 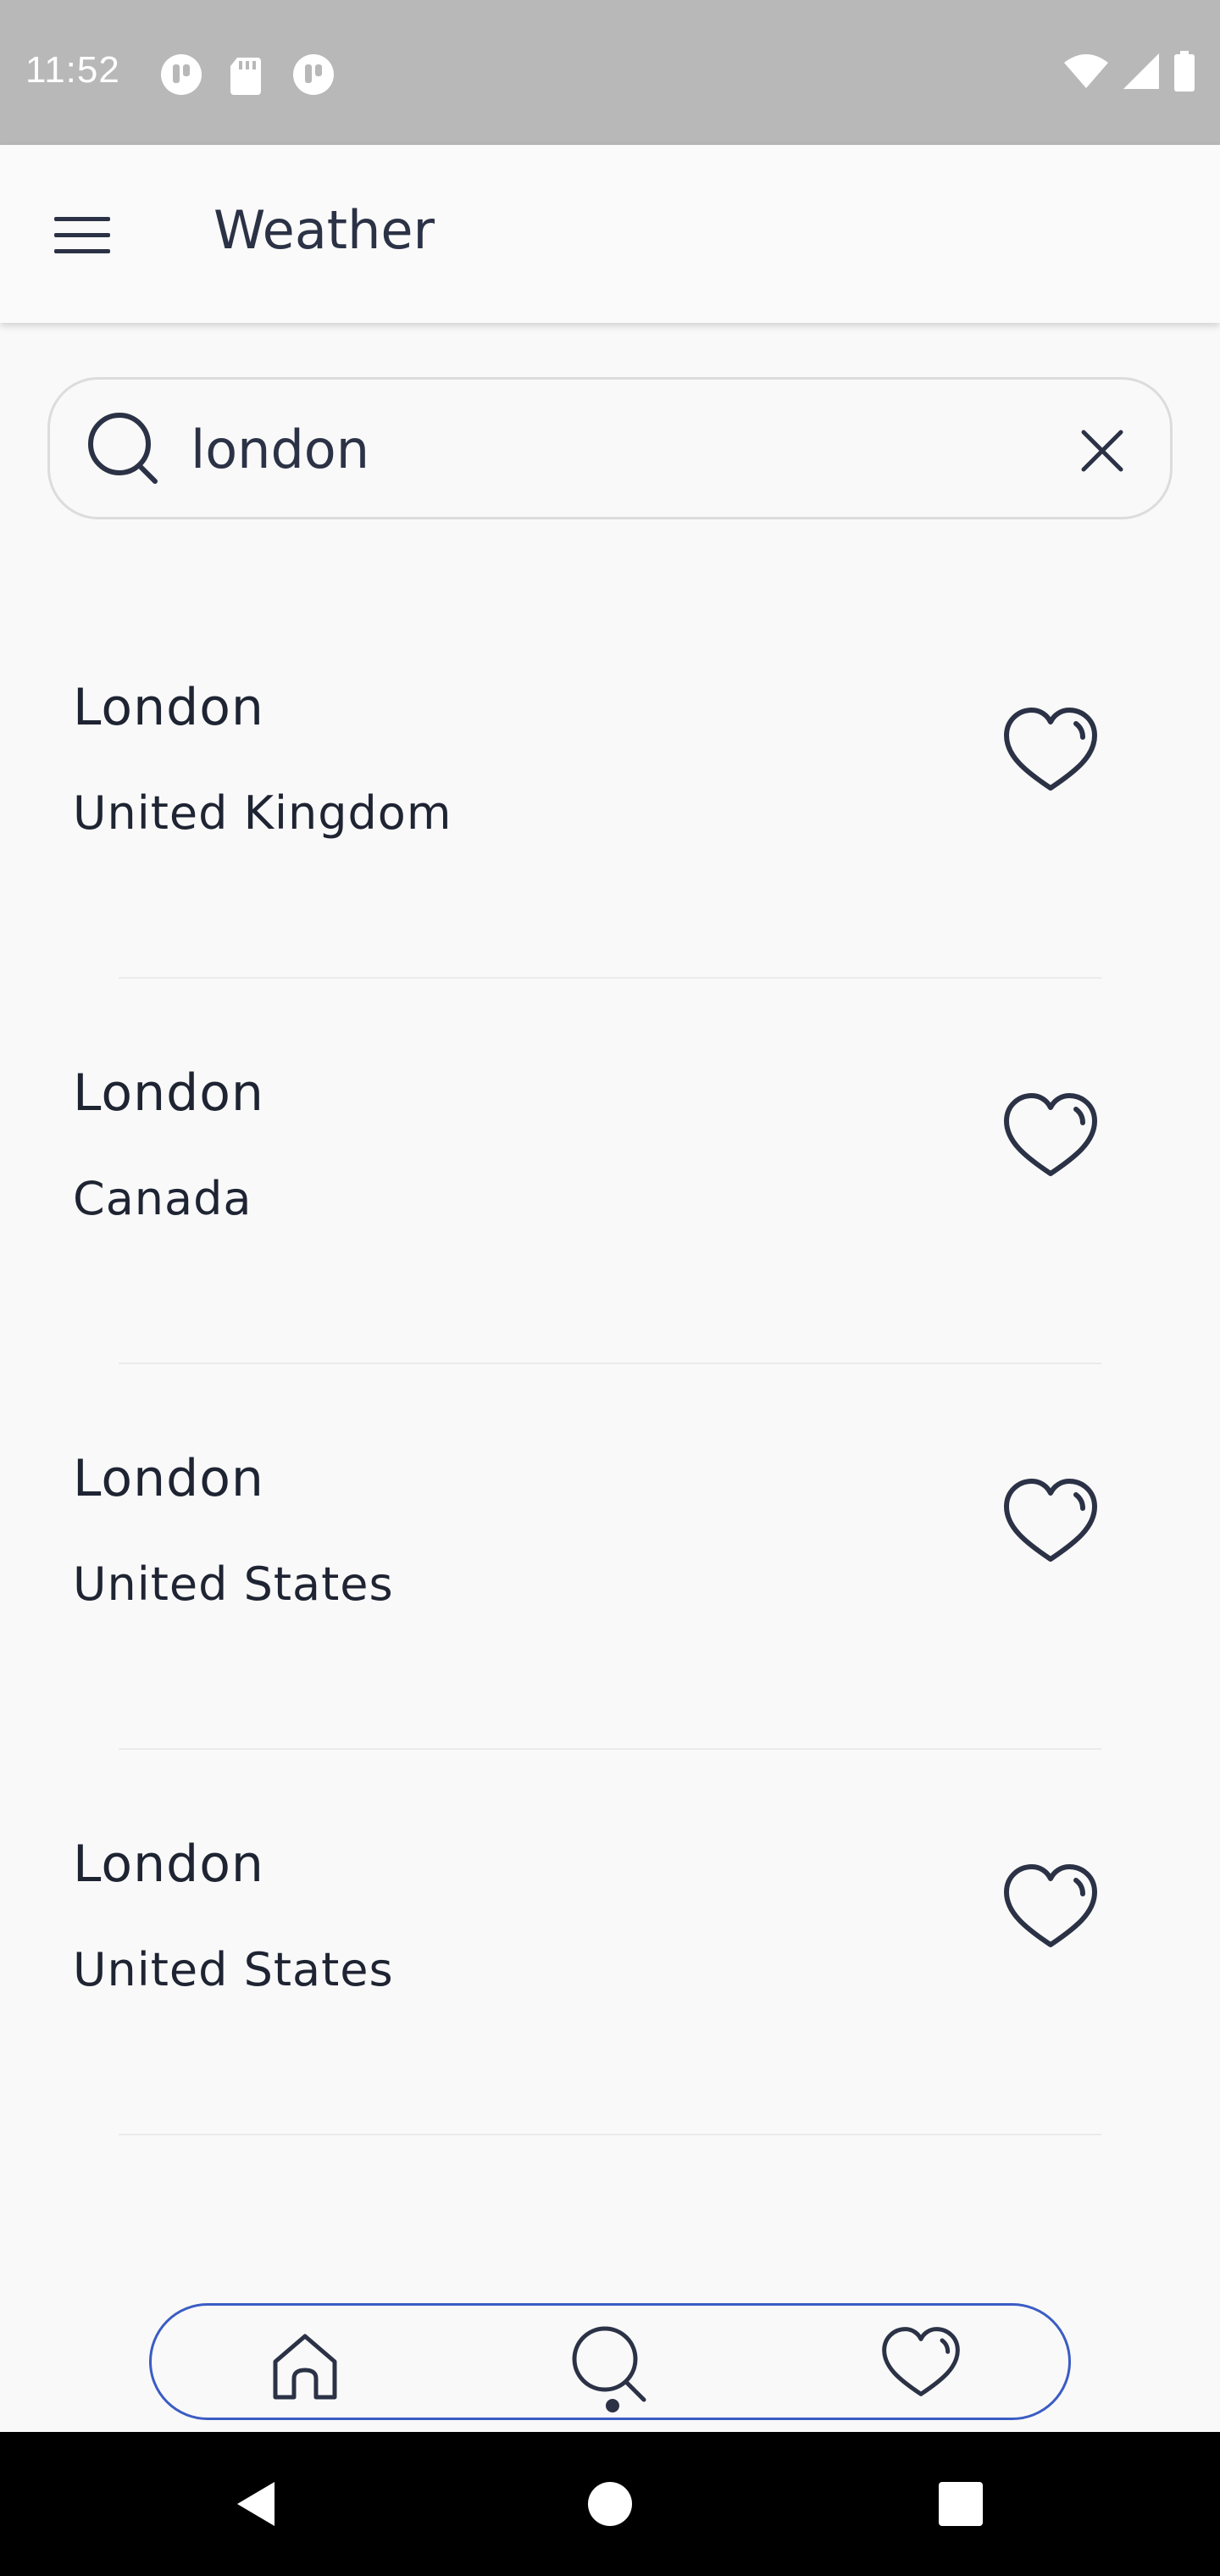 I want to click on home-circle-icon, so click(x=610, y=2504).